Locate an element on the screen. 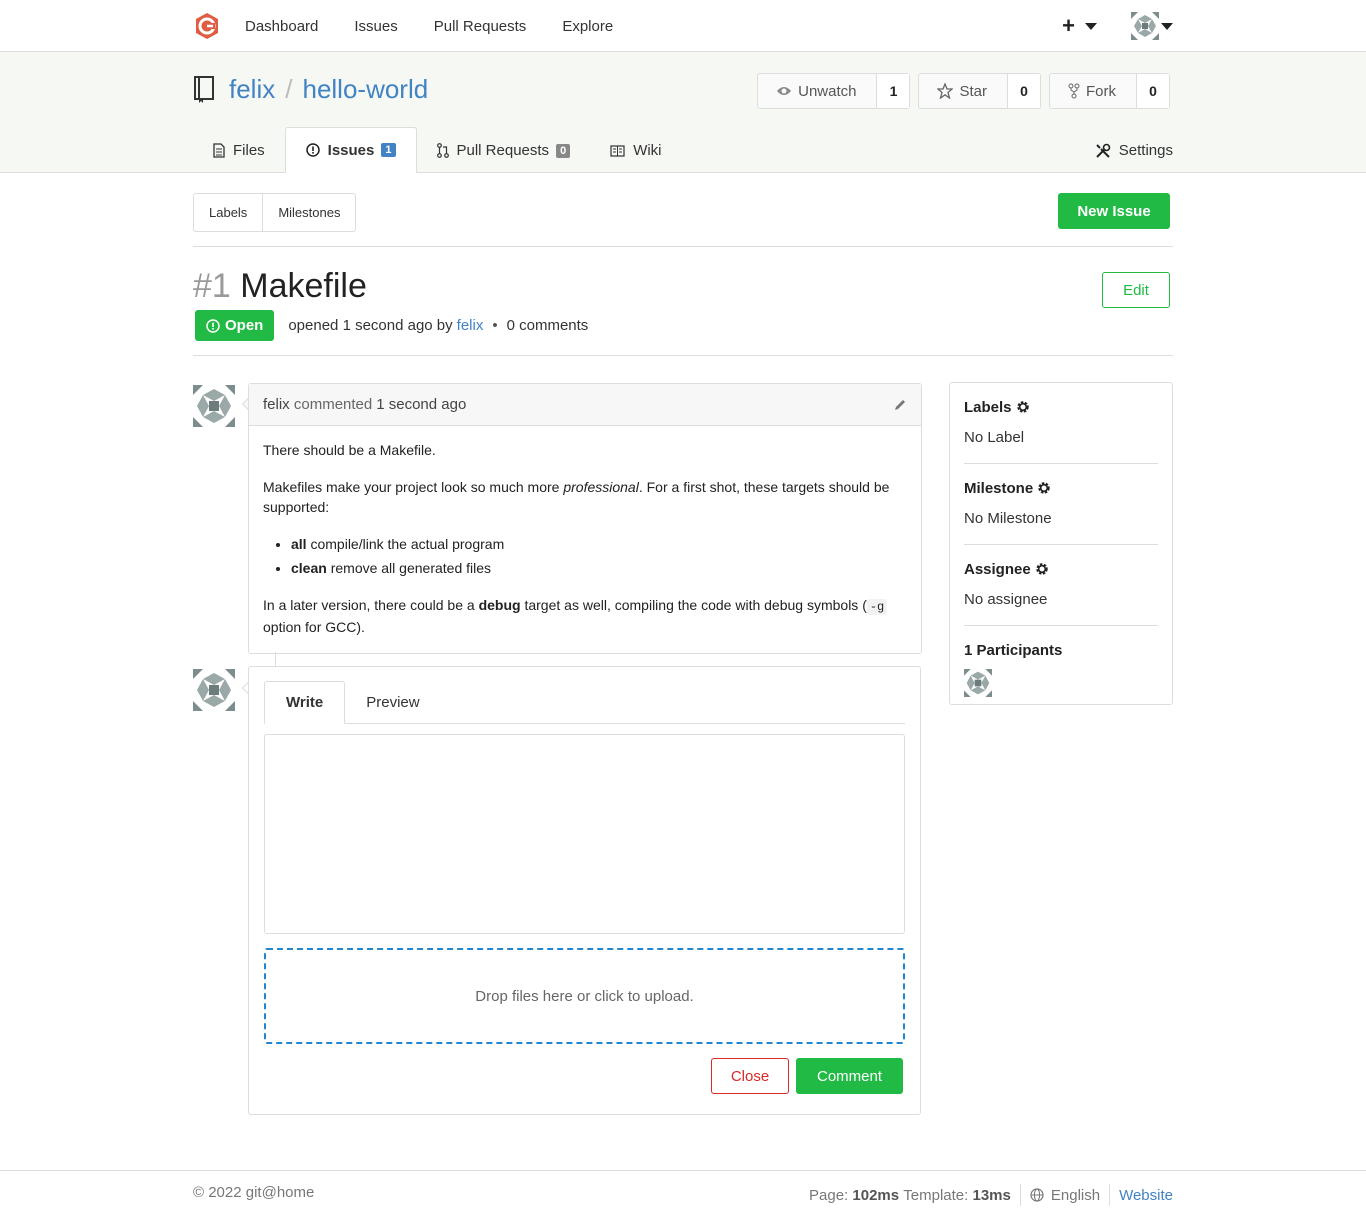 The height and width of the screenshot is (1211, 1366). pull-requests-count-badge: 0 is located at coordinates (563, 150).